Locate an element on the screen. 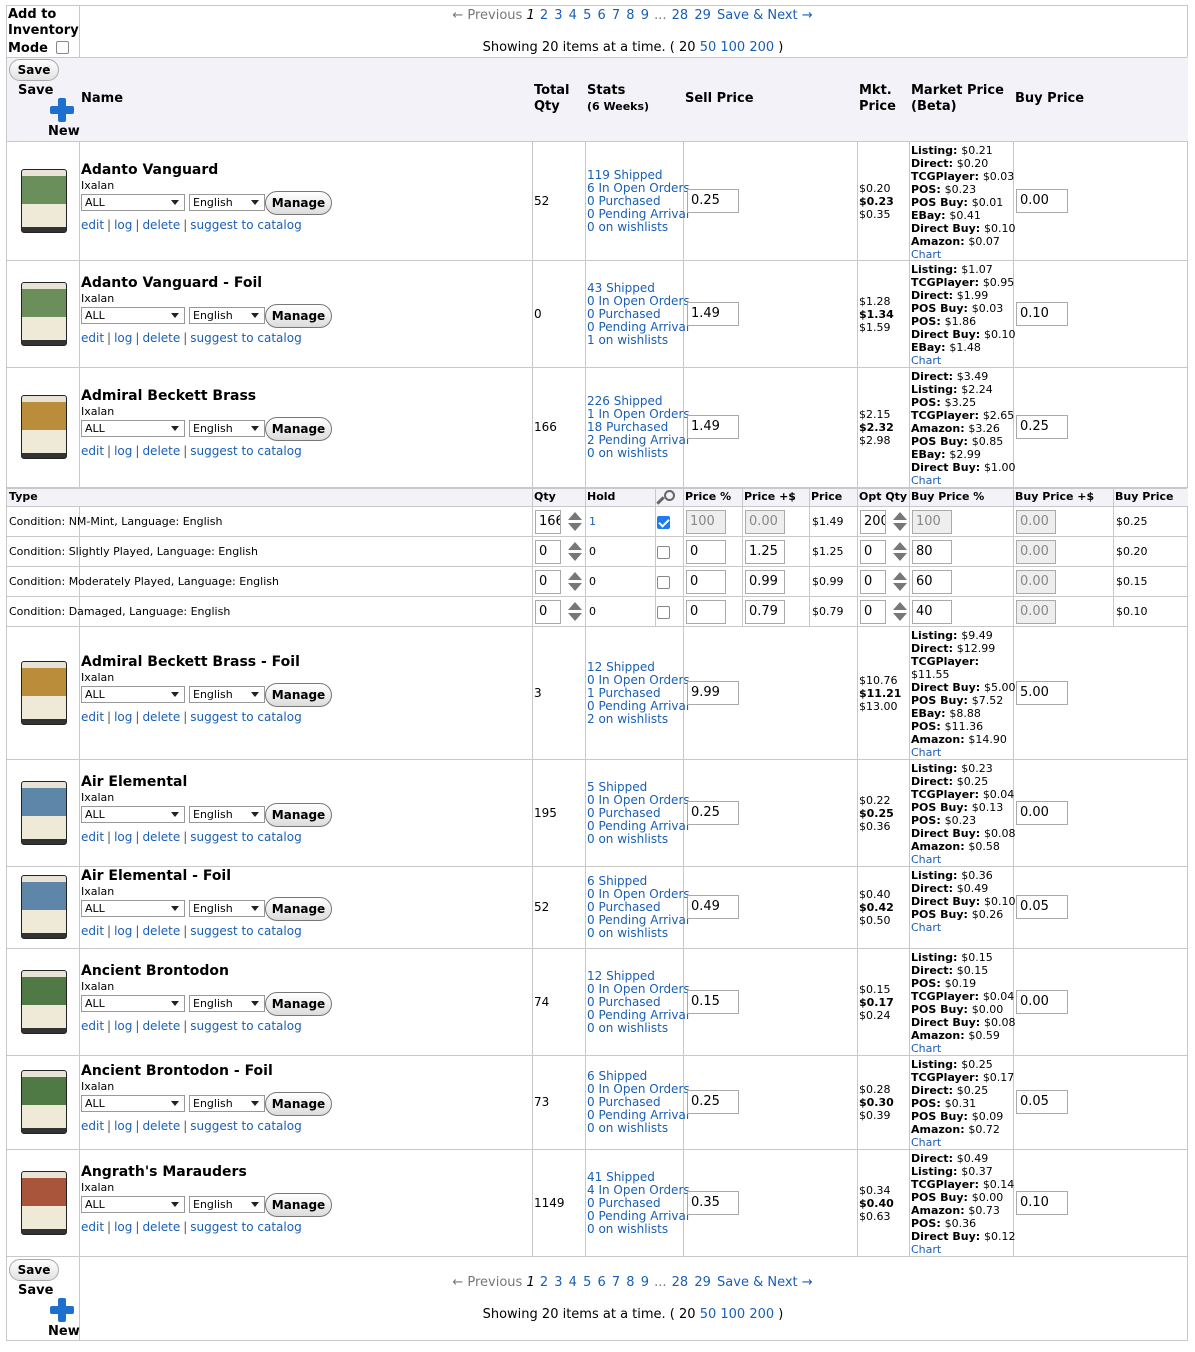 Image resolution: width=1195 pixels, height=1352 pixels. product-name: Air Elemental is located at coordinates (134, 782).